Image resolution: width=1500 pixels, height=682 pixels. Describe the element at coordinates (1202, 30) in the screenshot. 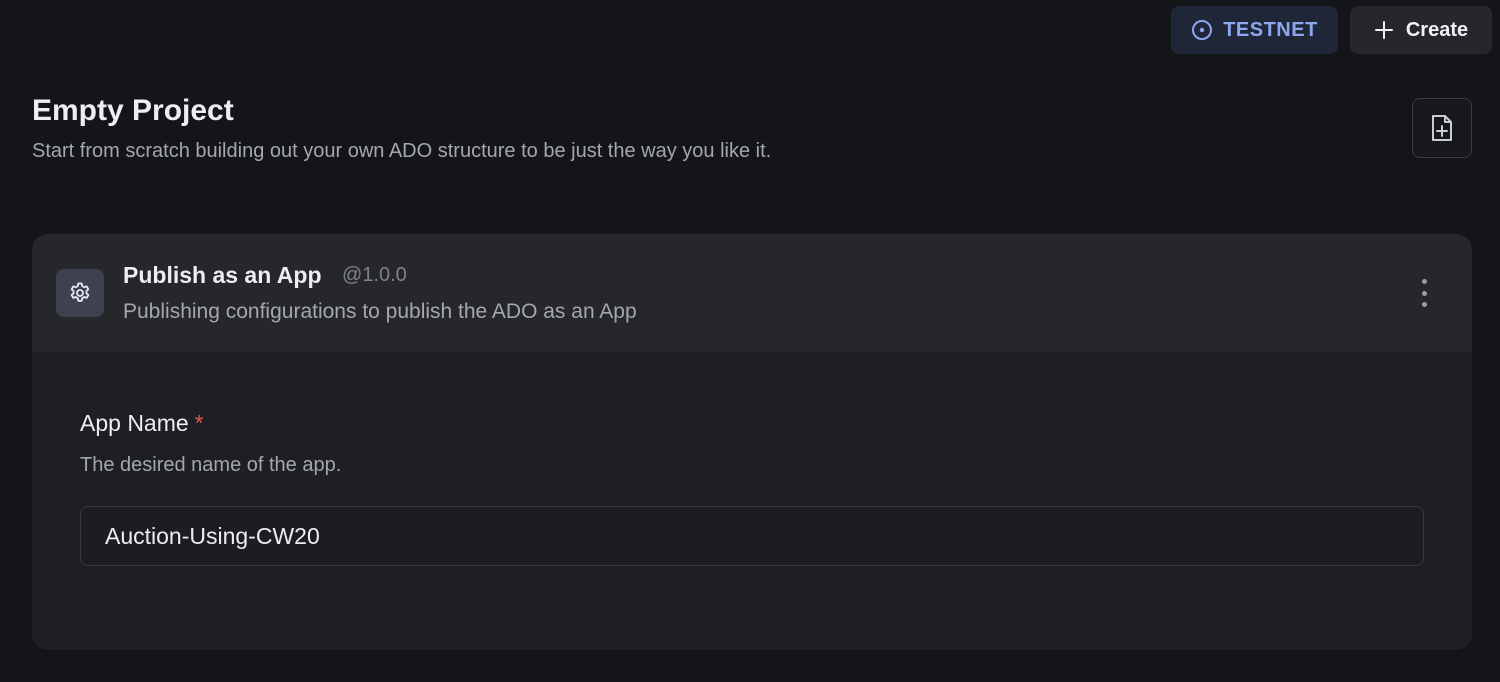

I see `target-icon` at that location.